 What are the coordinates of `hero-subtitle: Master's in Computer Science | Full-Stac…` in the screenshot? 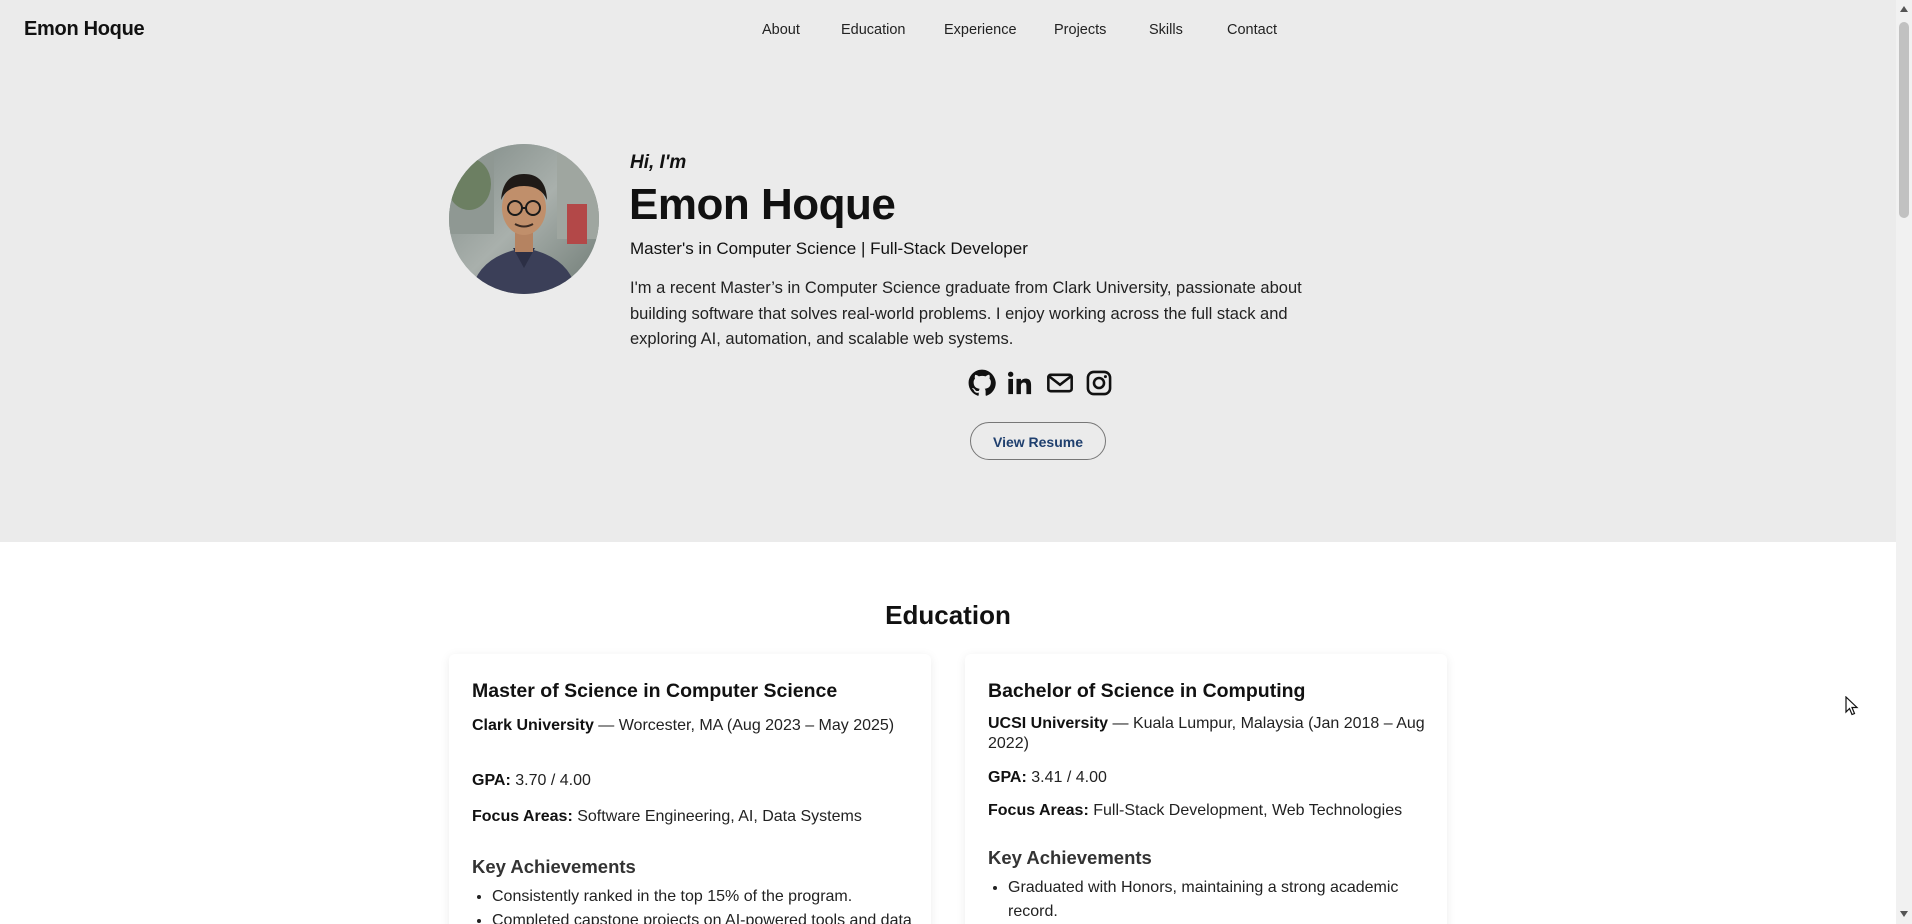 It's located at (829, 248).